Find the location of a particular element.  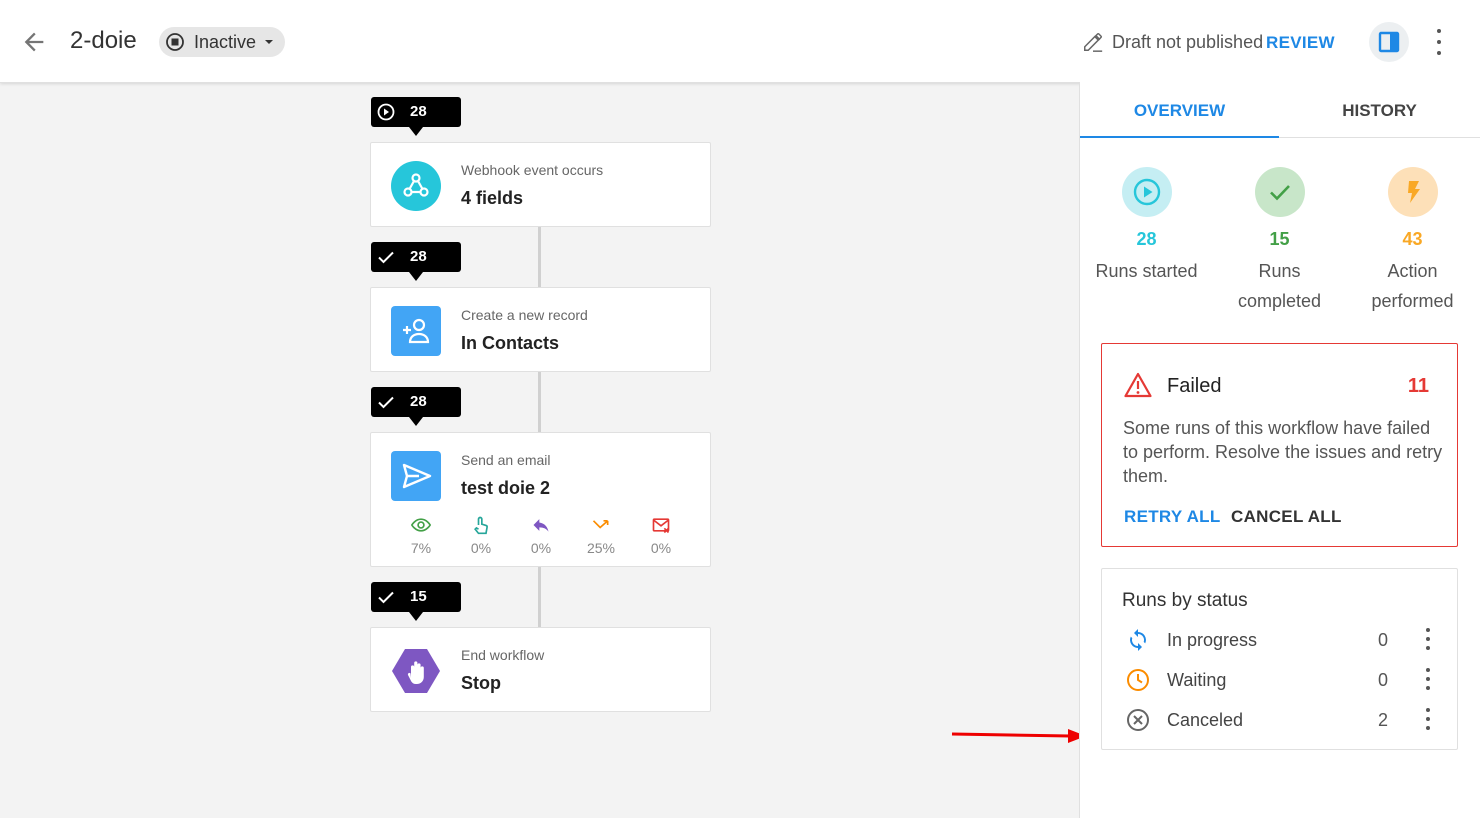

pencil-icon is located at coordinates (1093, 42).